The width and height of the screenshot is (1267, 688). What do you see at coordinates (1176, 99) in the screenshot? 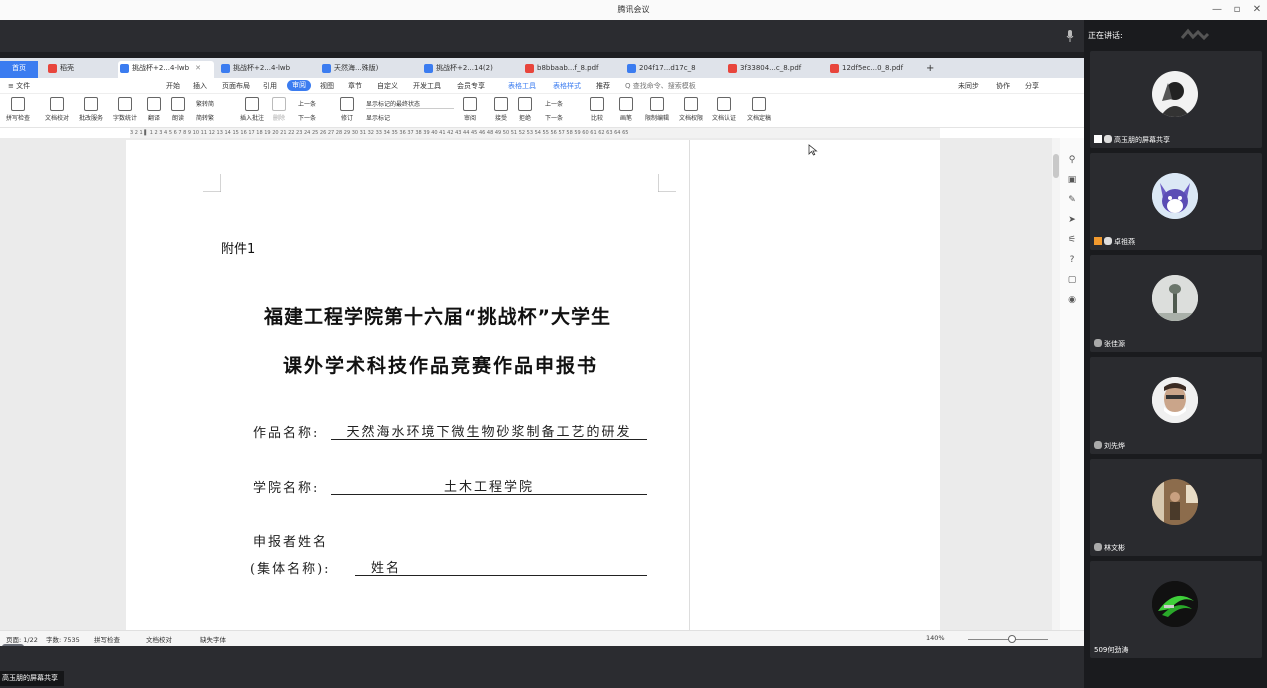
I see `participant-tile: 高玉朋的屏幕共享` at bounding box center [1176, 99].